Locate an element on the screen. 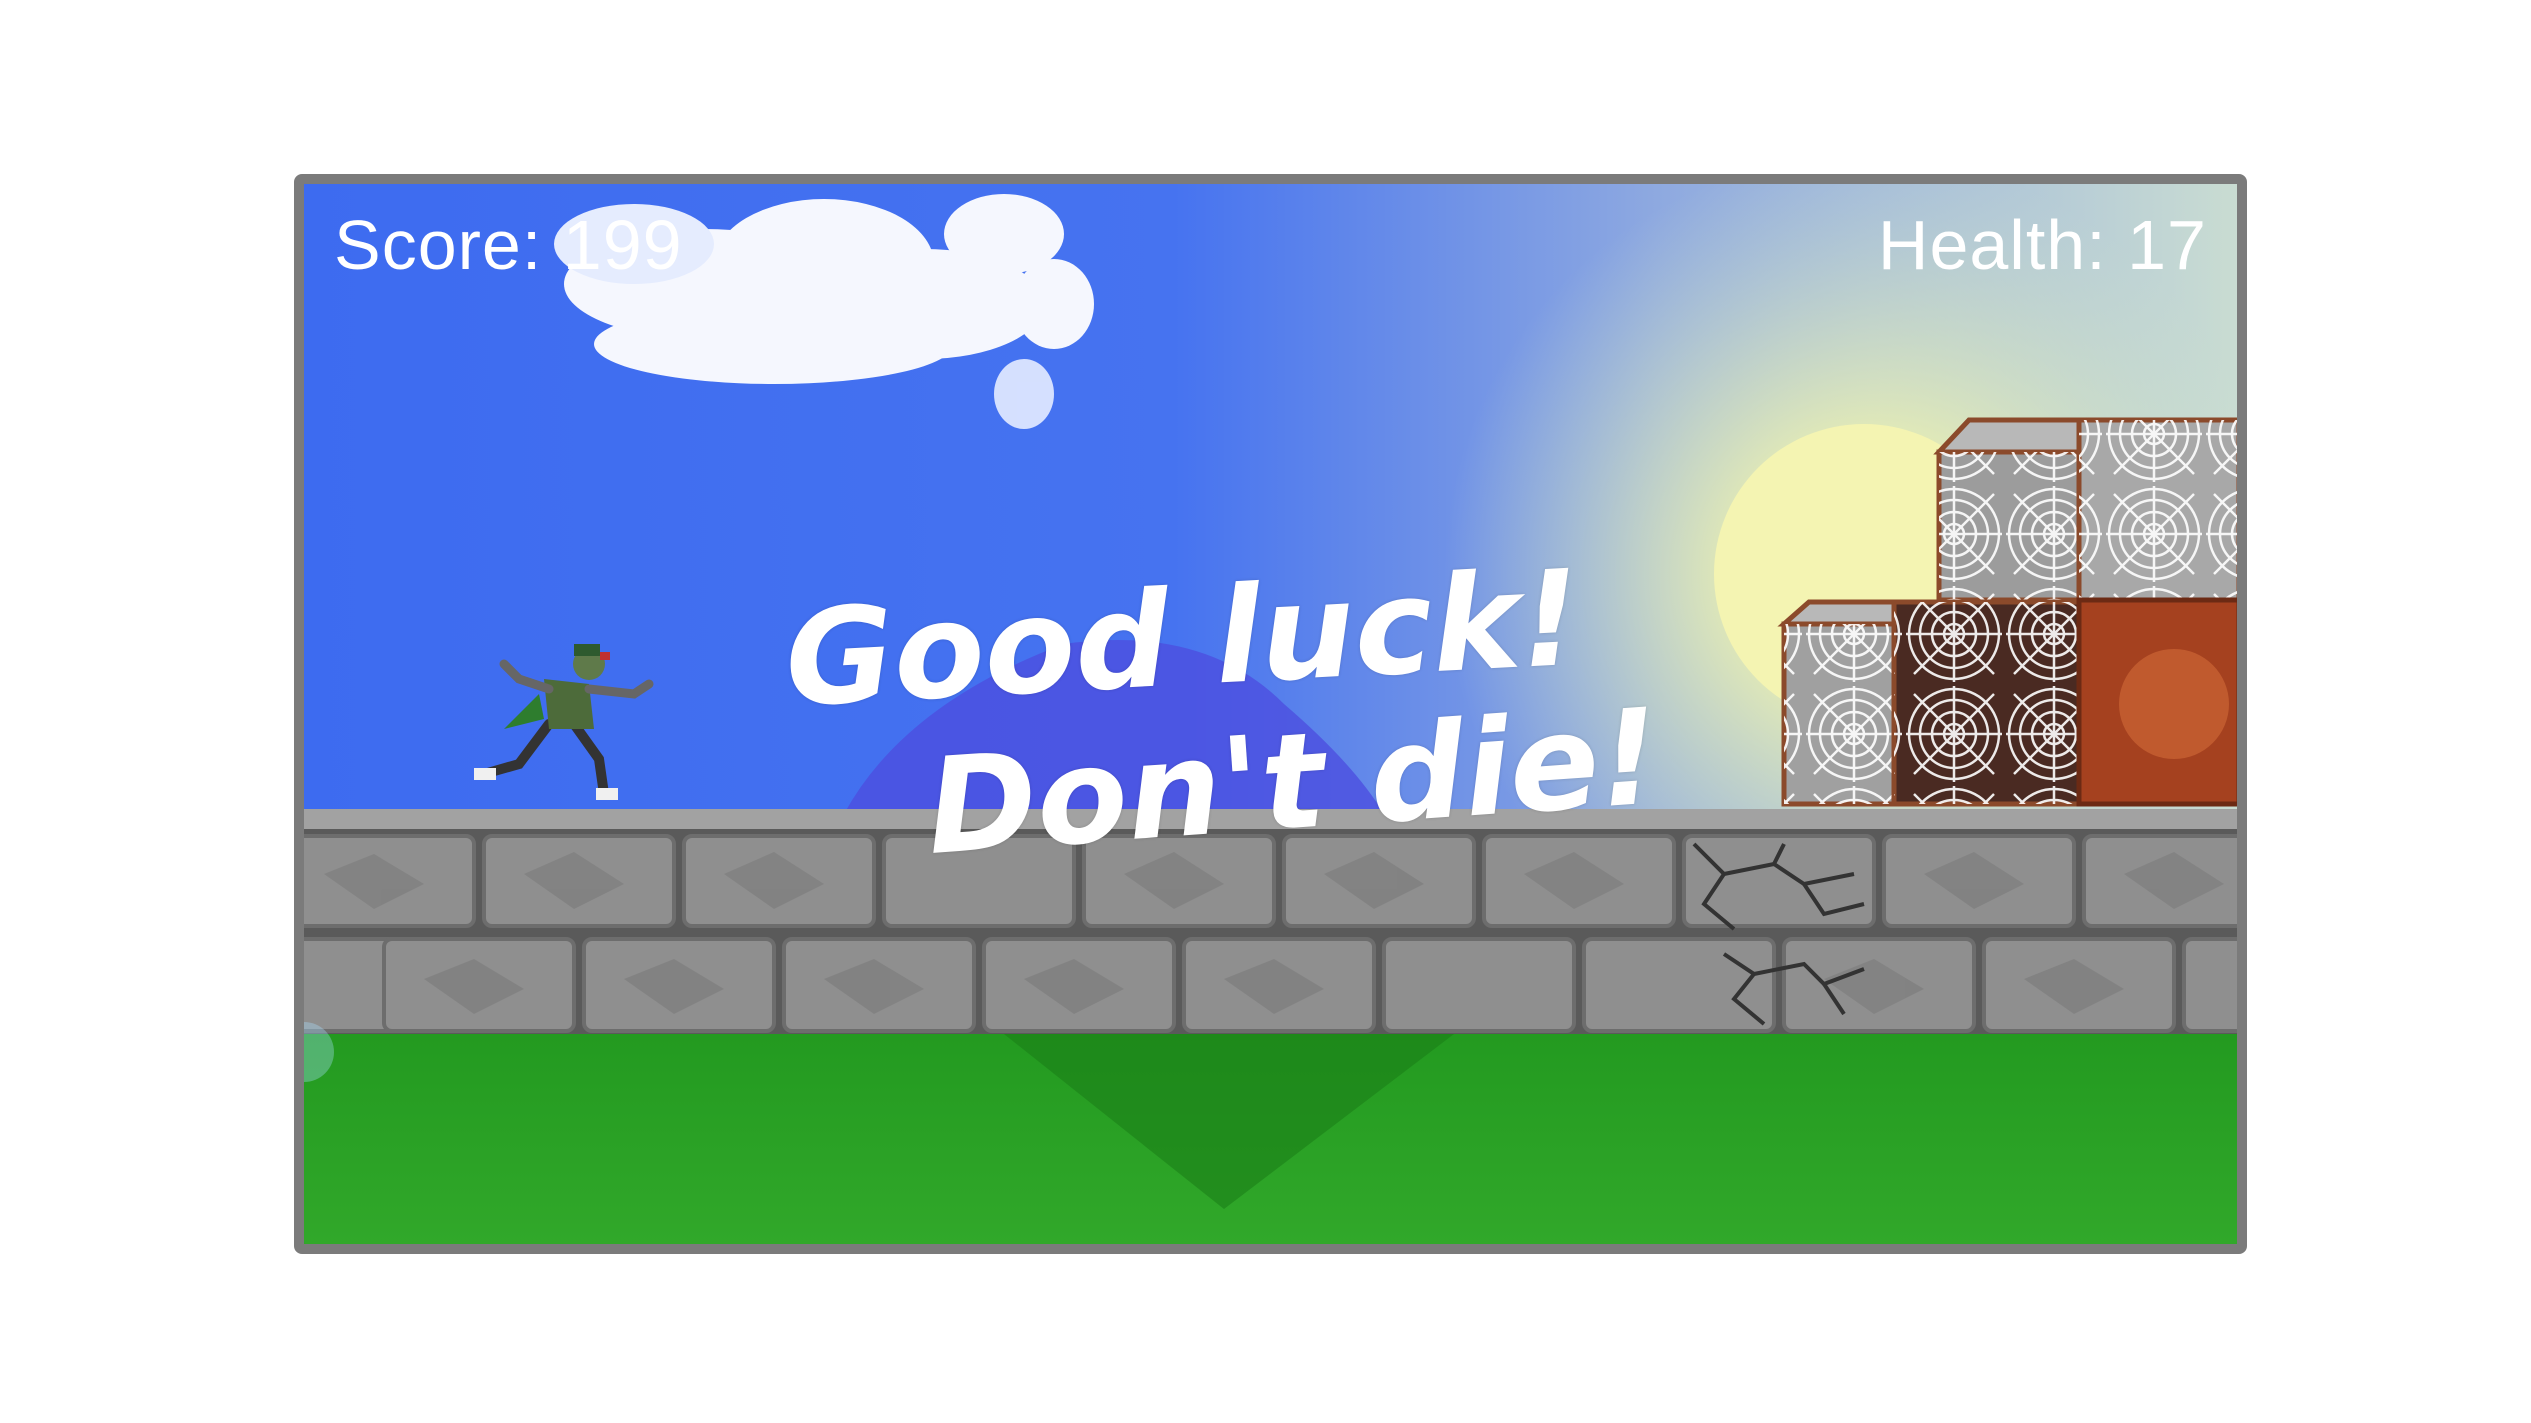 The width and height of the screenshot is (2531, 1423). crate-wood is located at coordinates (2156, 702).